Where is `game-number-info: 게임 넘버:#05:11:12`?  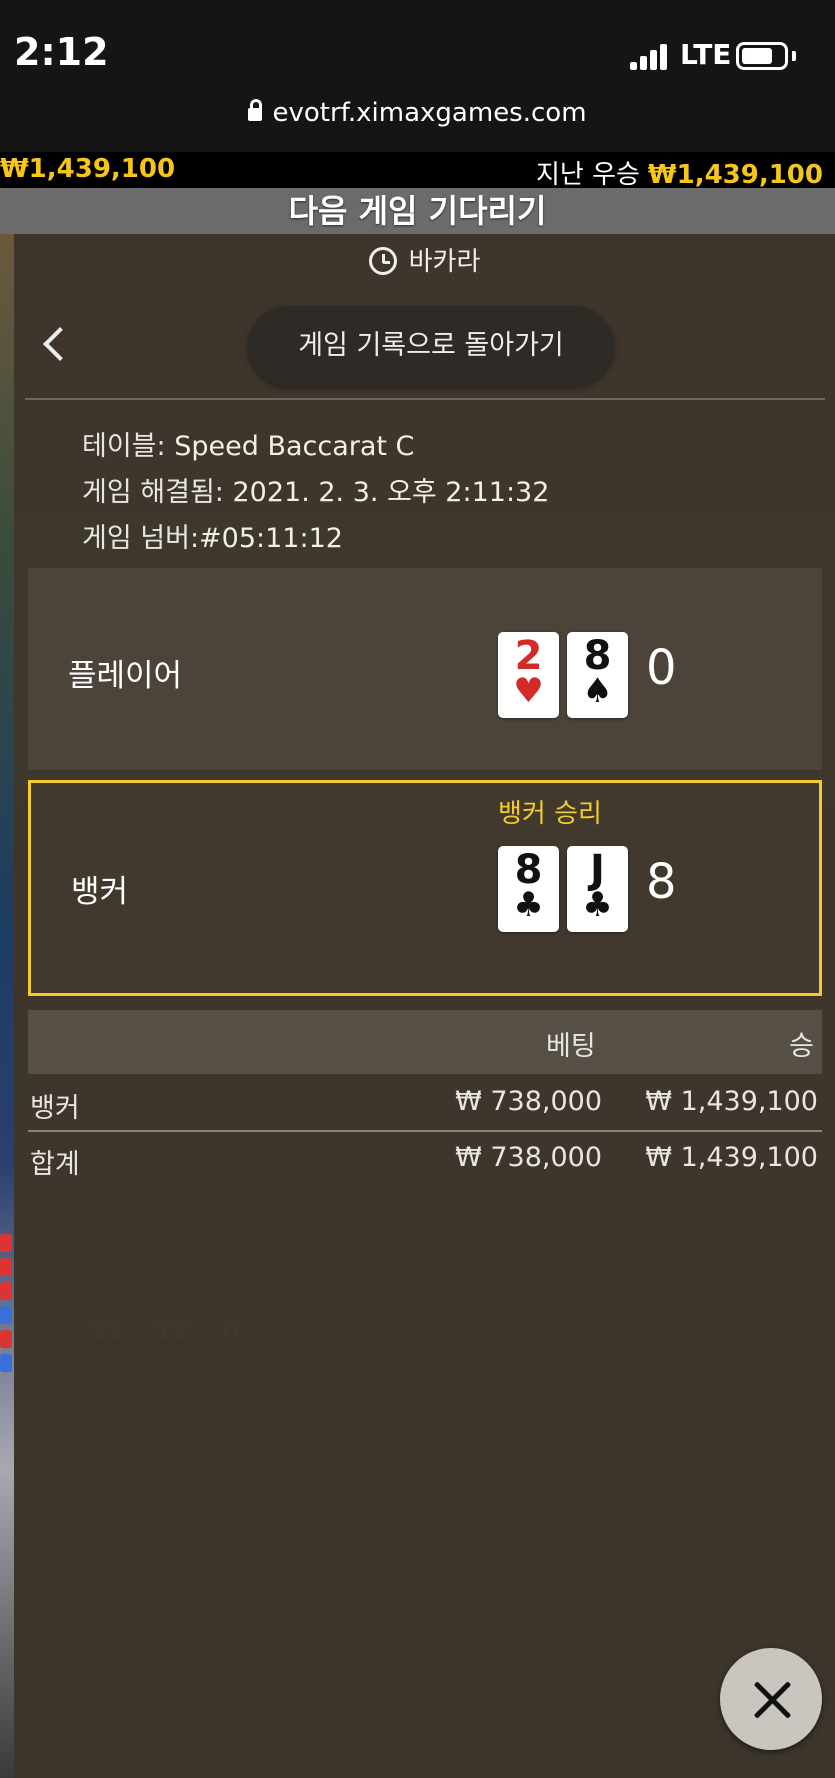
game-number-info: 게임 넘버:#05:11:12 is located at coordinates (212, 535).